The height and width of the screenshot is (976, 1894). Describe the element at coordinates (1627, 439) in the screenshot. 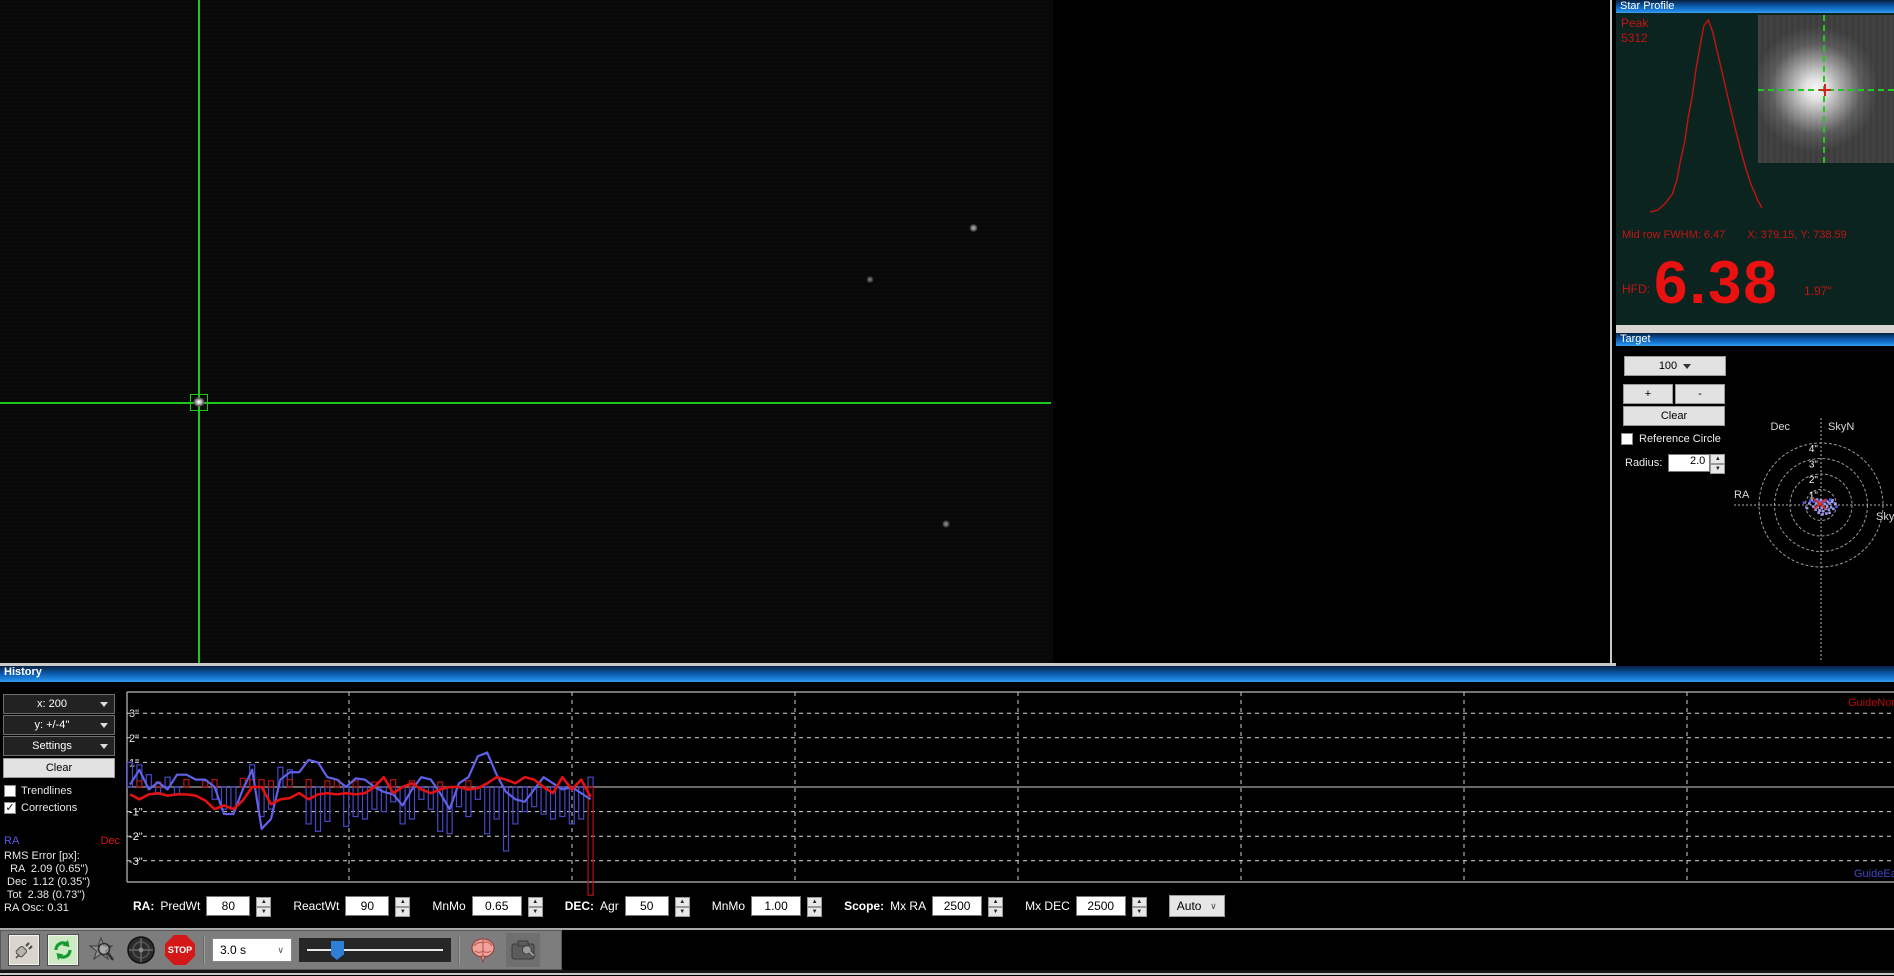

I see `reference-circle-checkbox` at that location.